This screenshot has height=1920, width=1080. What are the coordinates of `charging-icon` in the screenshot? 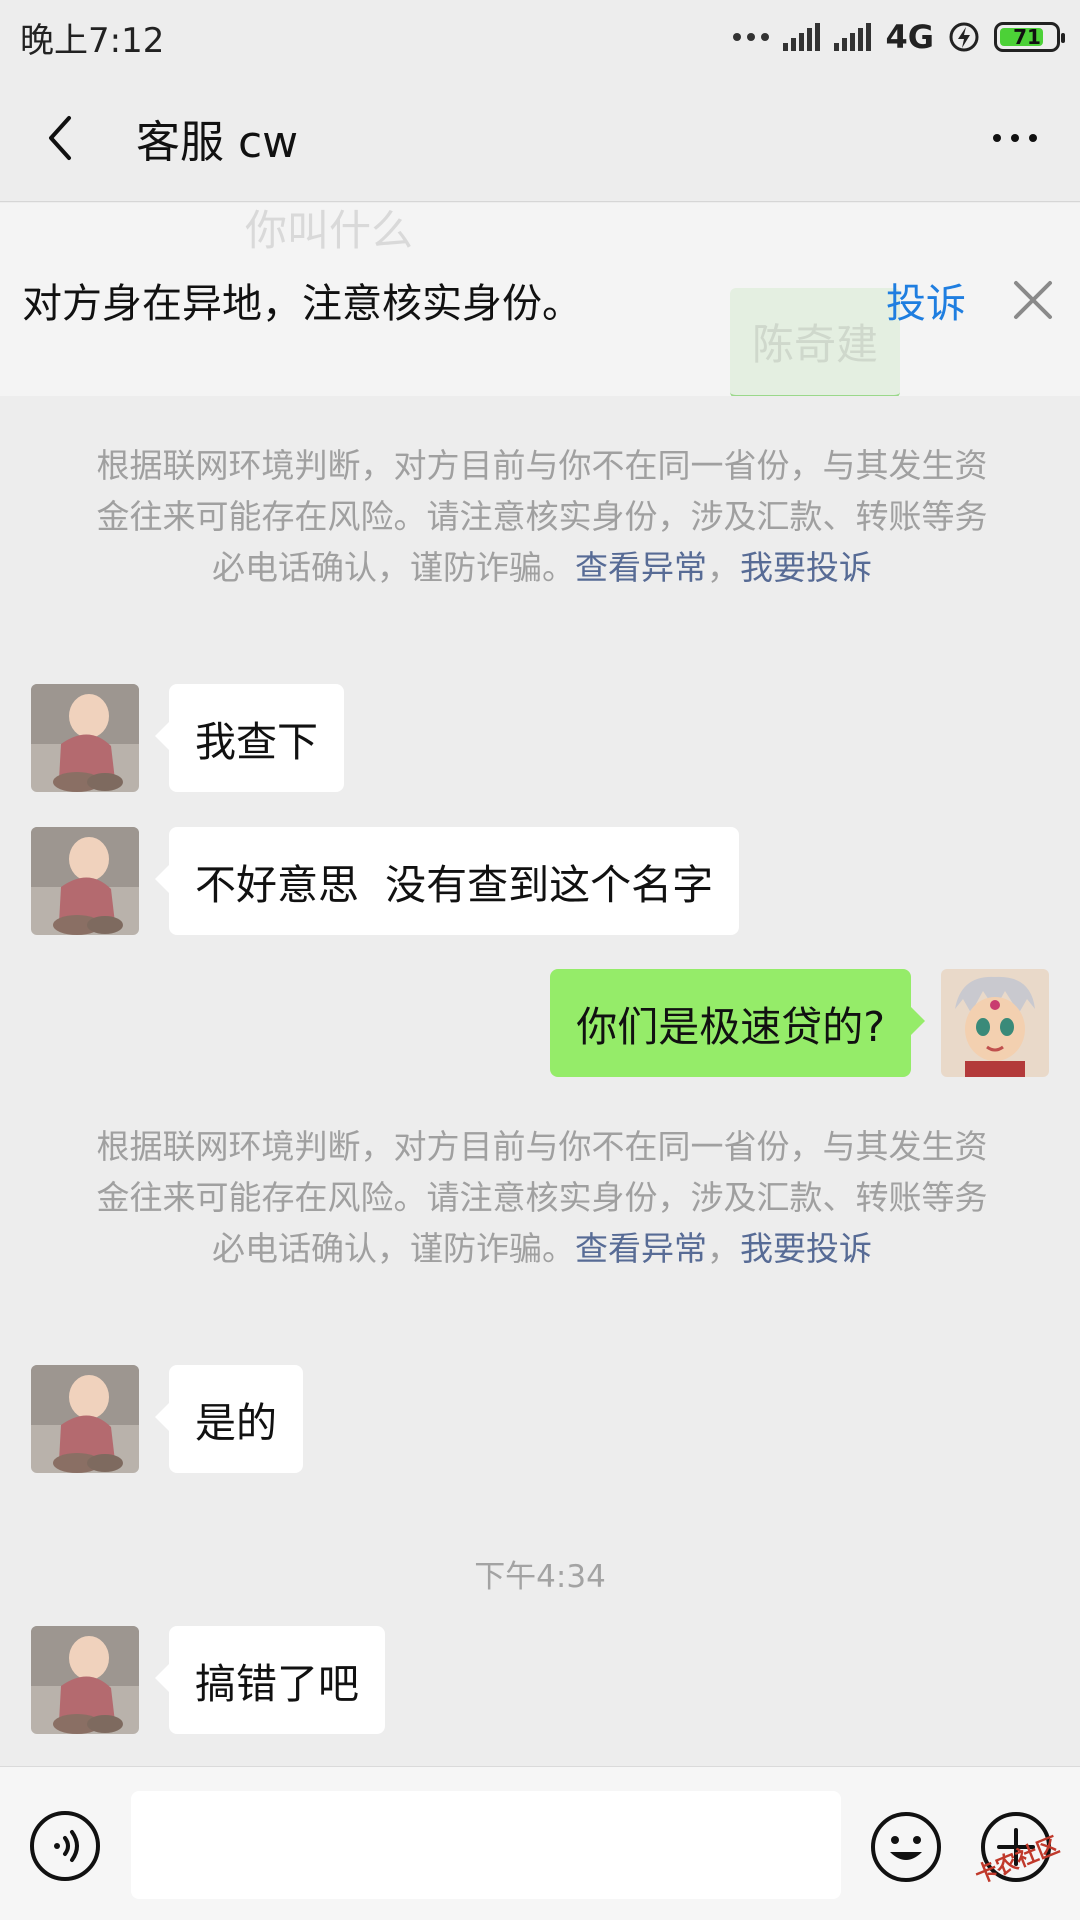 It's located at (964, 37).